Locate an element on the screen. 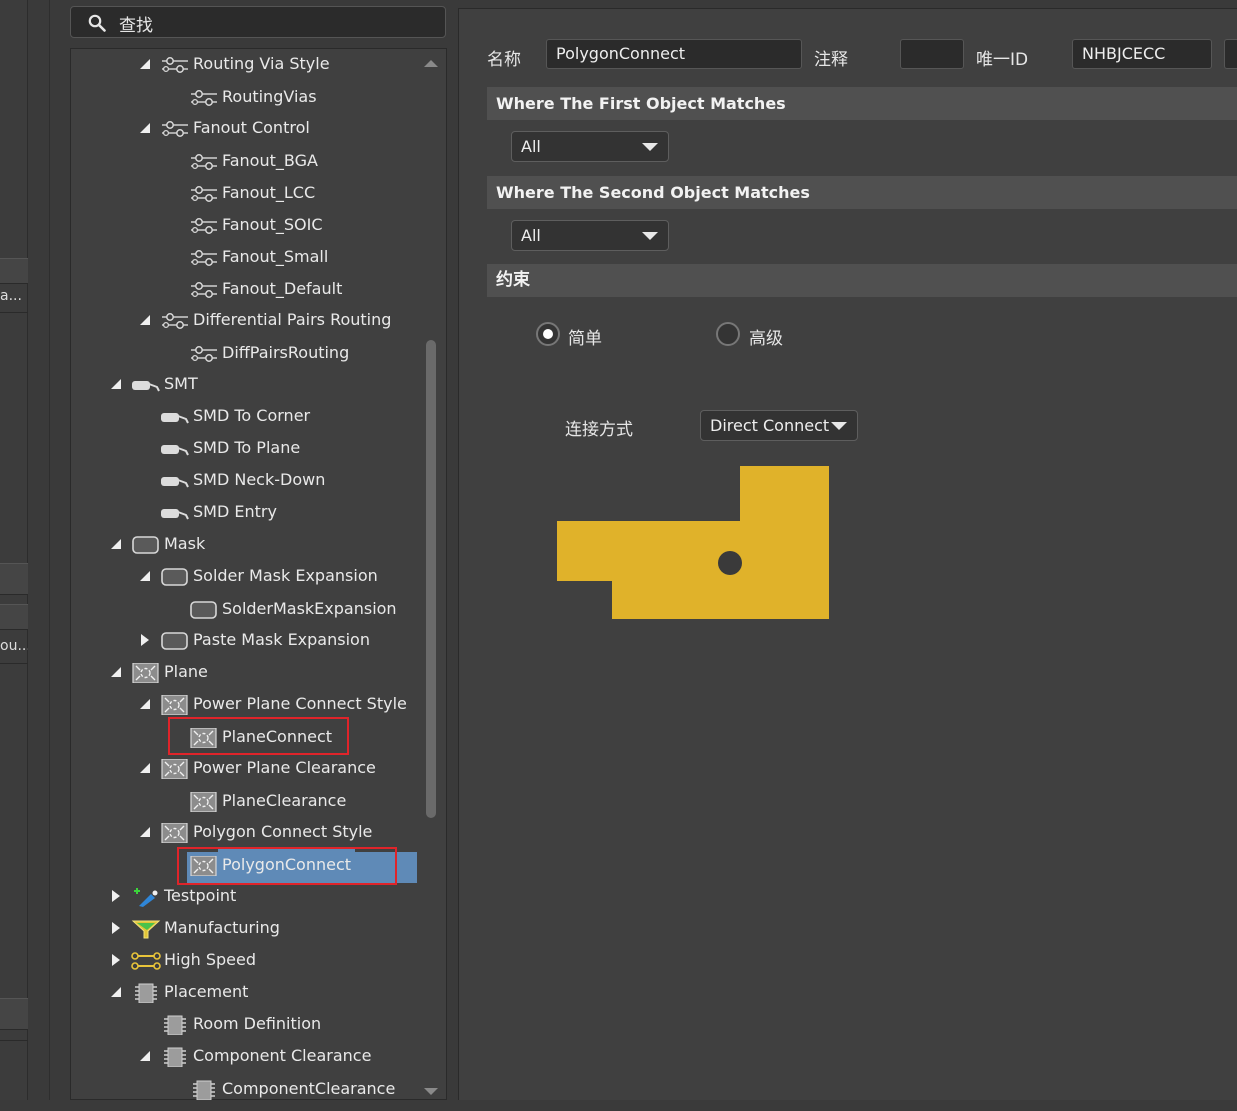 The width and height of the screenshot is (1237, 1111). tree-item-label: Manufacturing is located at coordinates (222, 927).